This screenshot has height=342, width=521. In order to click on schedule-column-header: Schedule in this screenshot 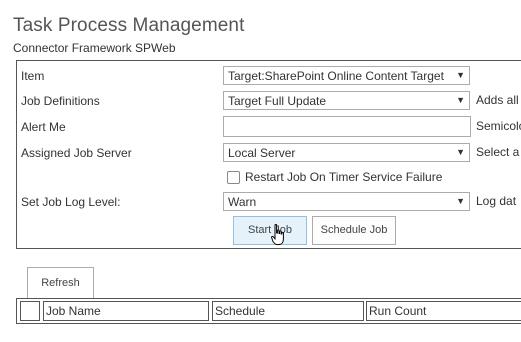, I will do `click(288, 311)`.